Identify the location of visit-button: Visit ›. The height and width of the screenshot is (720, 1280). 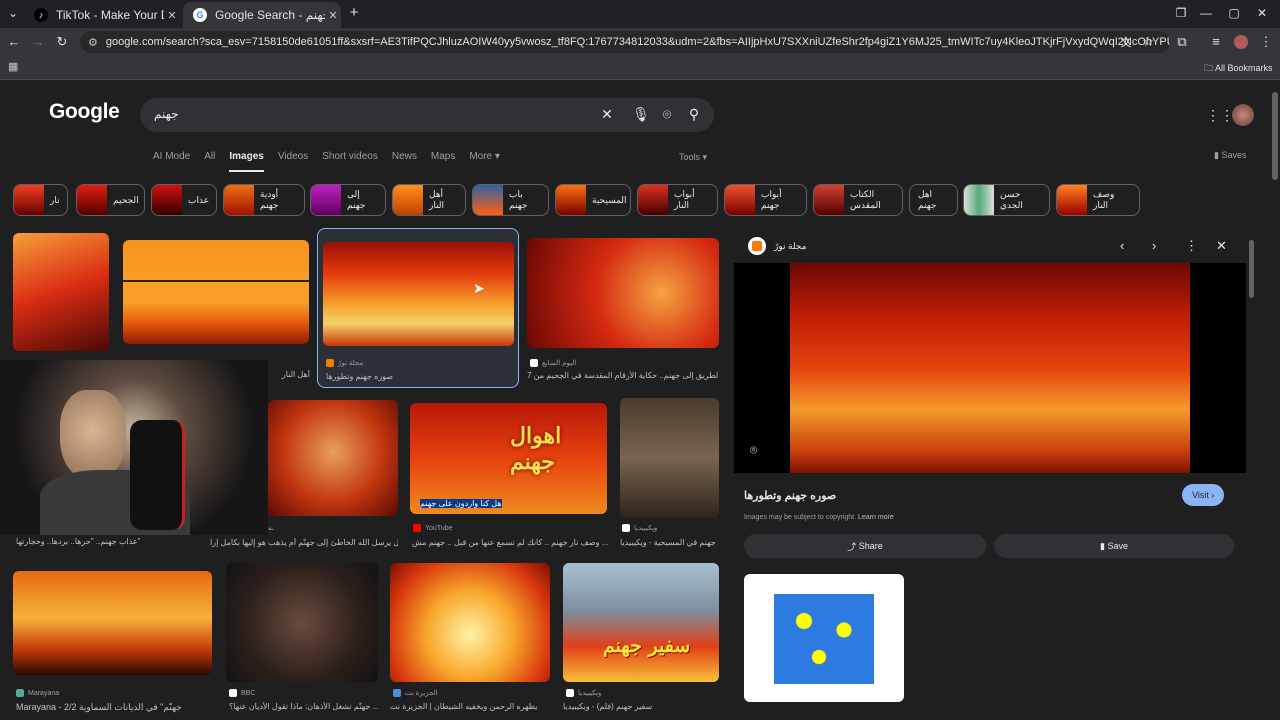
(1203, 495).